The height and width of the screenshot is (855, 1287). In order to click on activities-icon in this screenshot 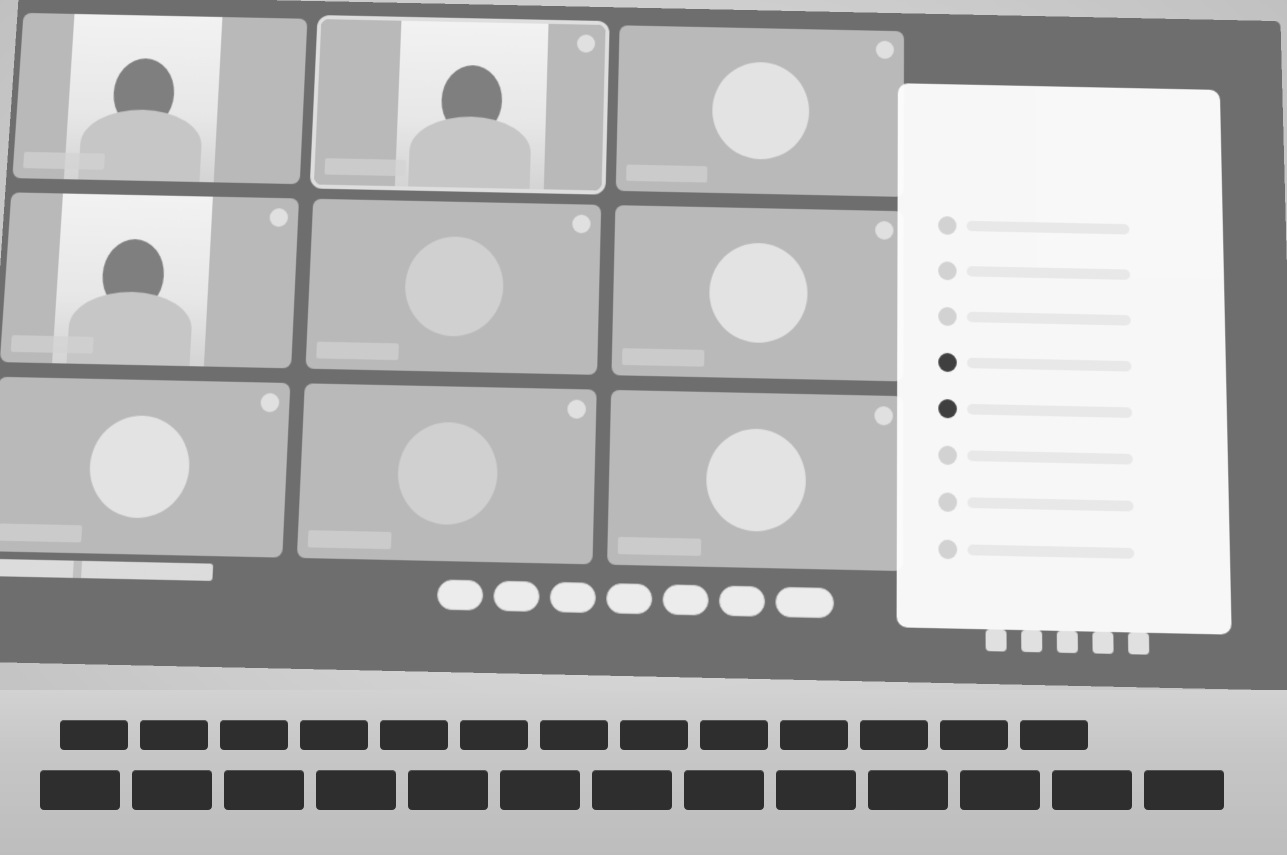, I will do `click(1103, 642)`.